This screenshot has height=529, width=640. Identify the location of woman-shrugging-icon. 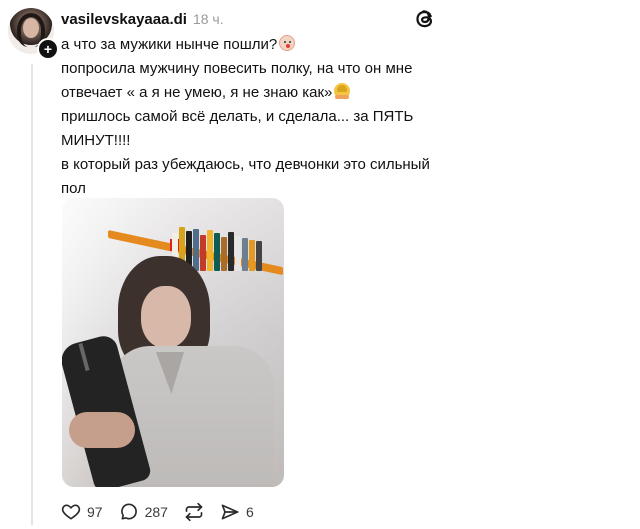
(342, 91).